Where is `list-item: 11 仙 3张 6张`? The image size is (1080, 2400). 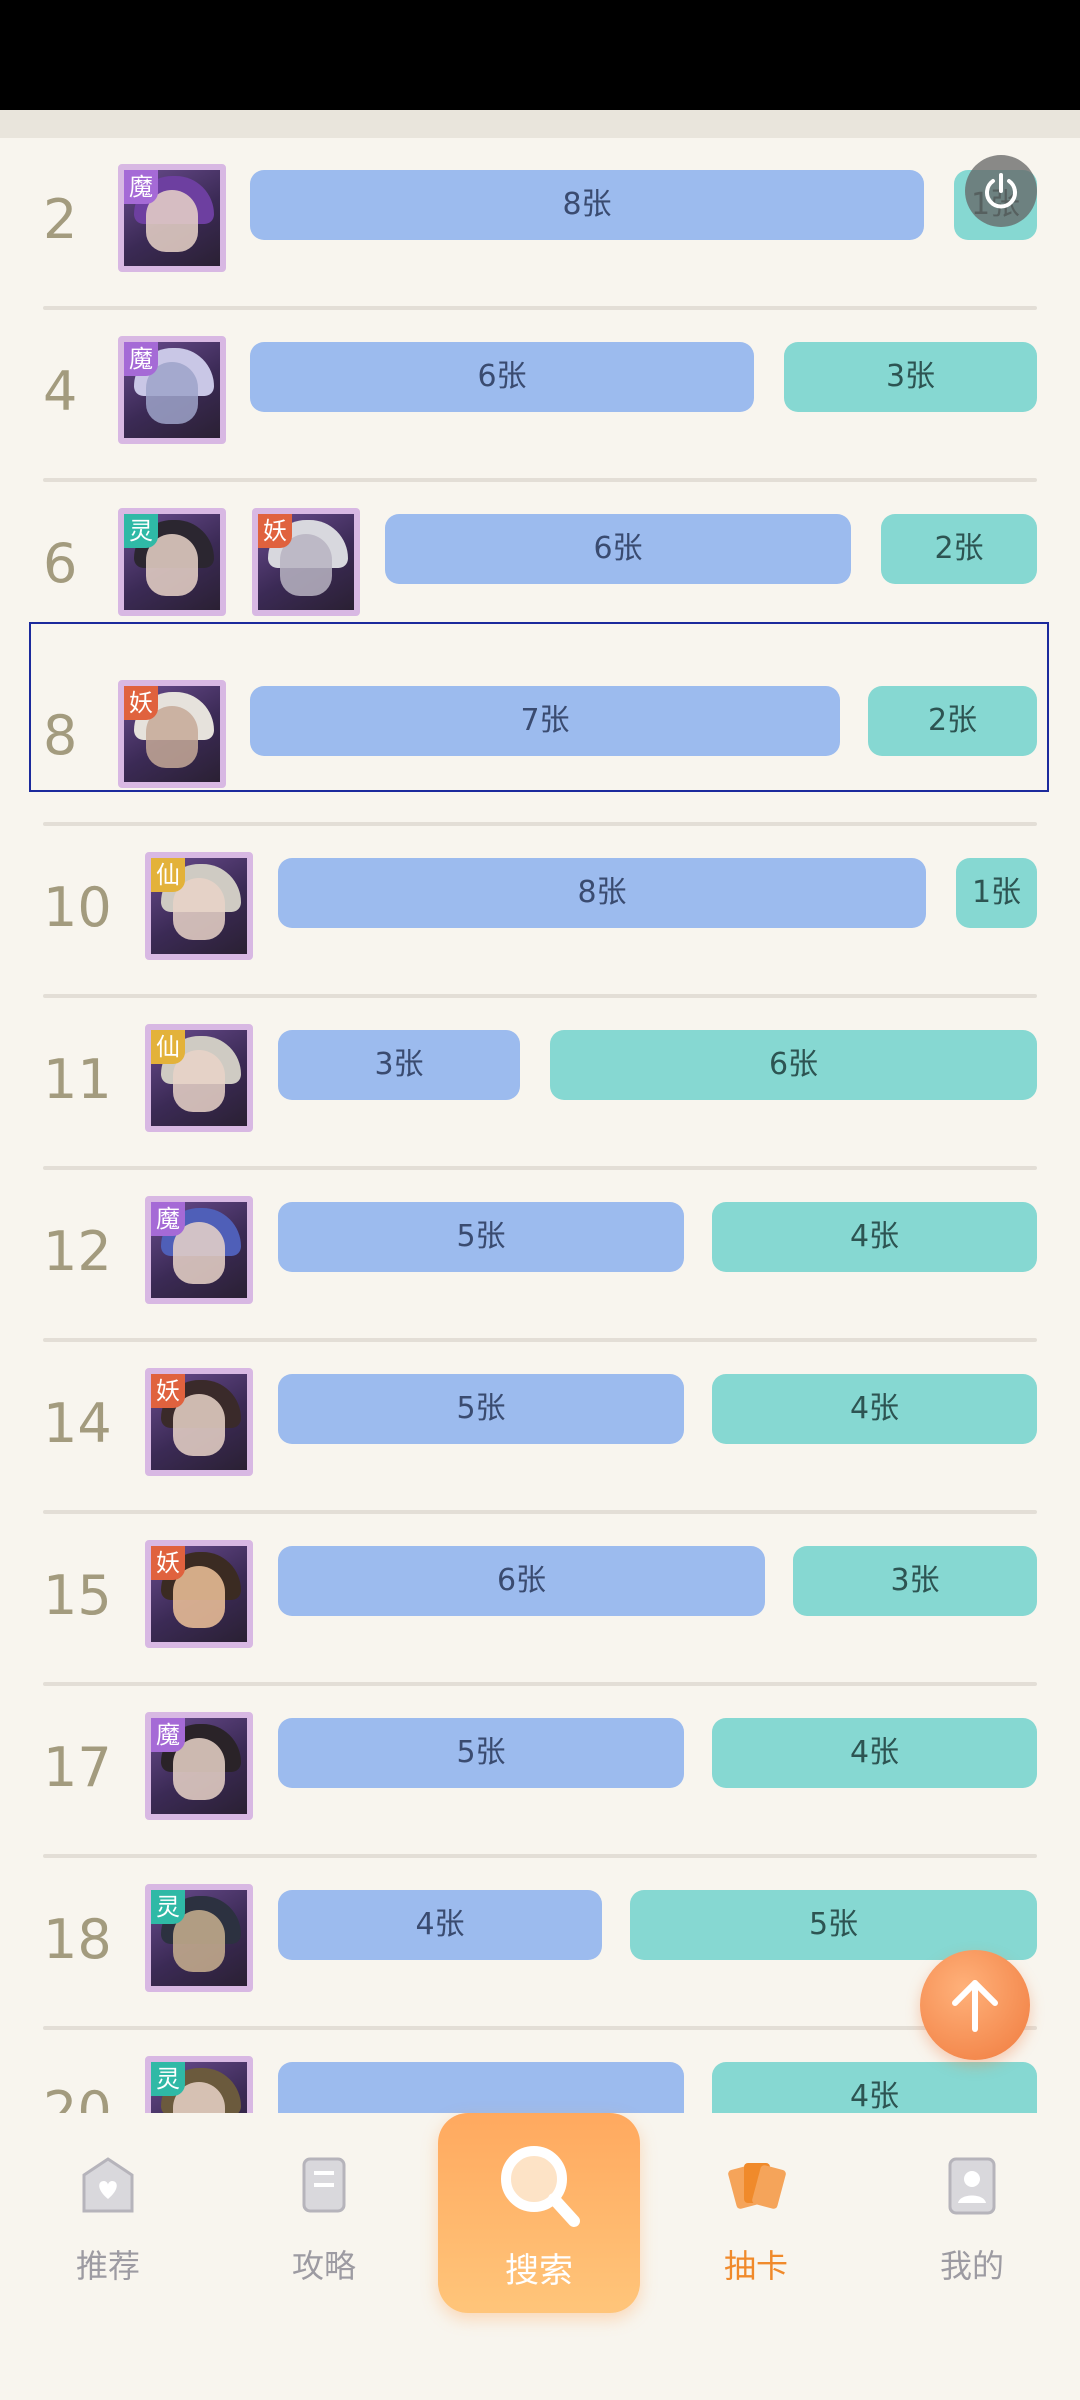 list-item: 11 仙 3张 6张 is located at coordinates (540, 1084).